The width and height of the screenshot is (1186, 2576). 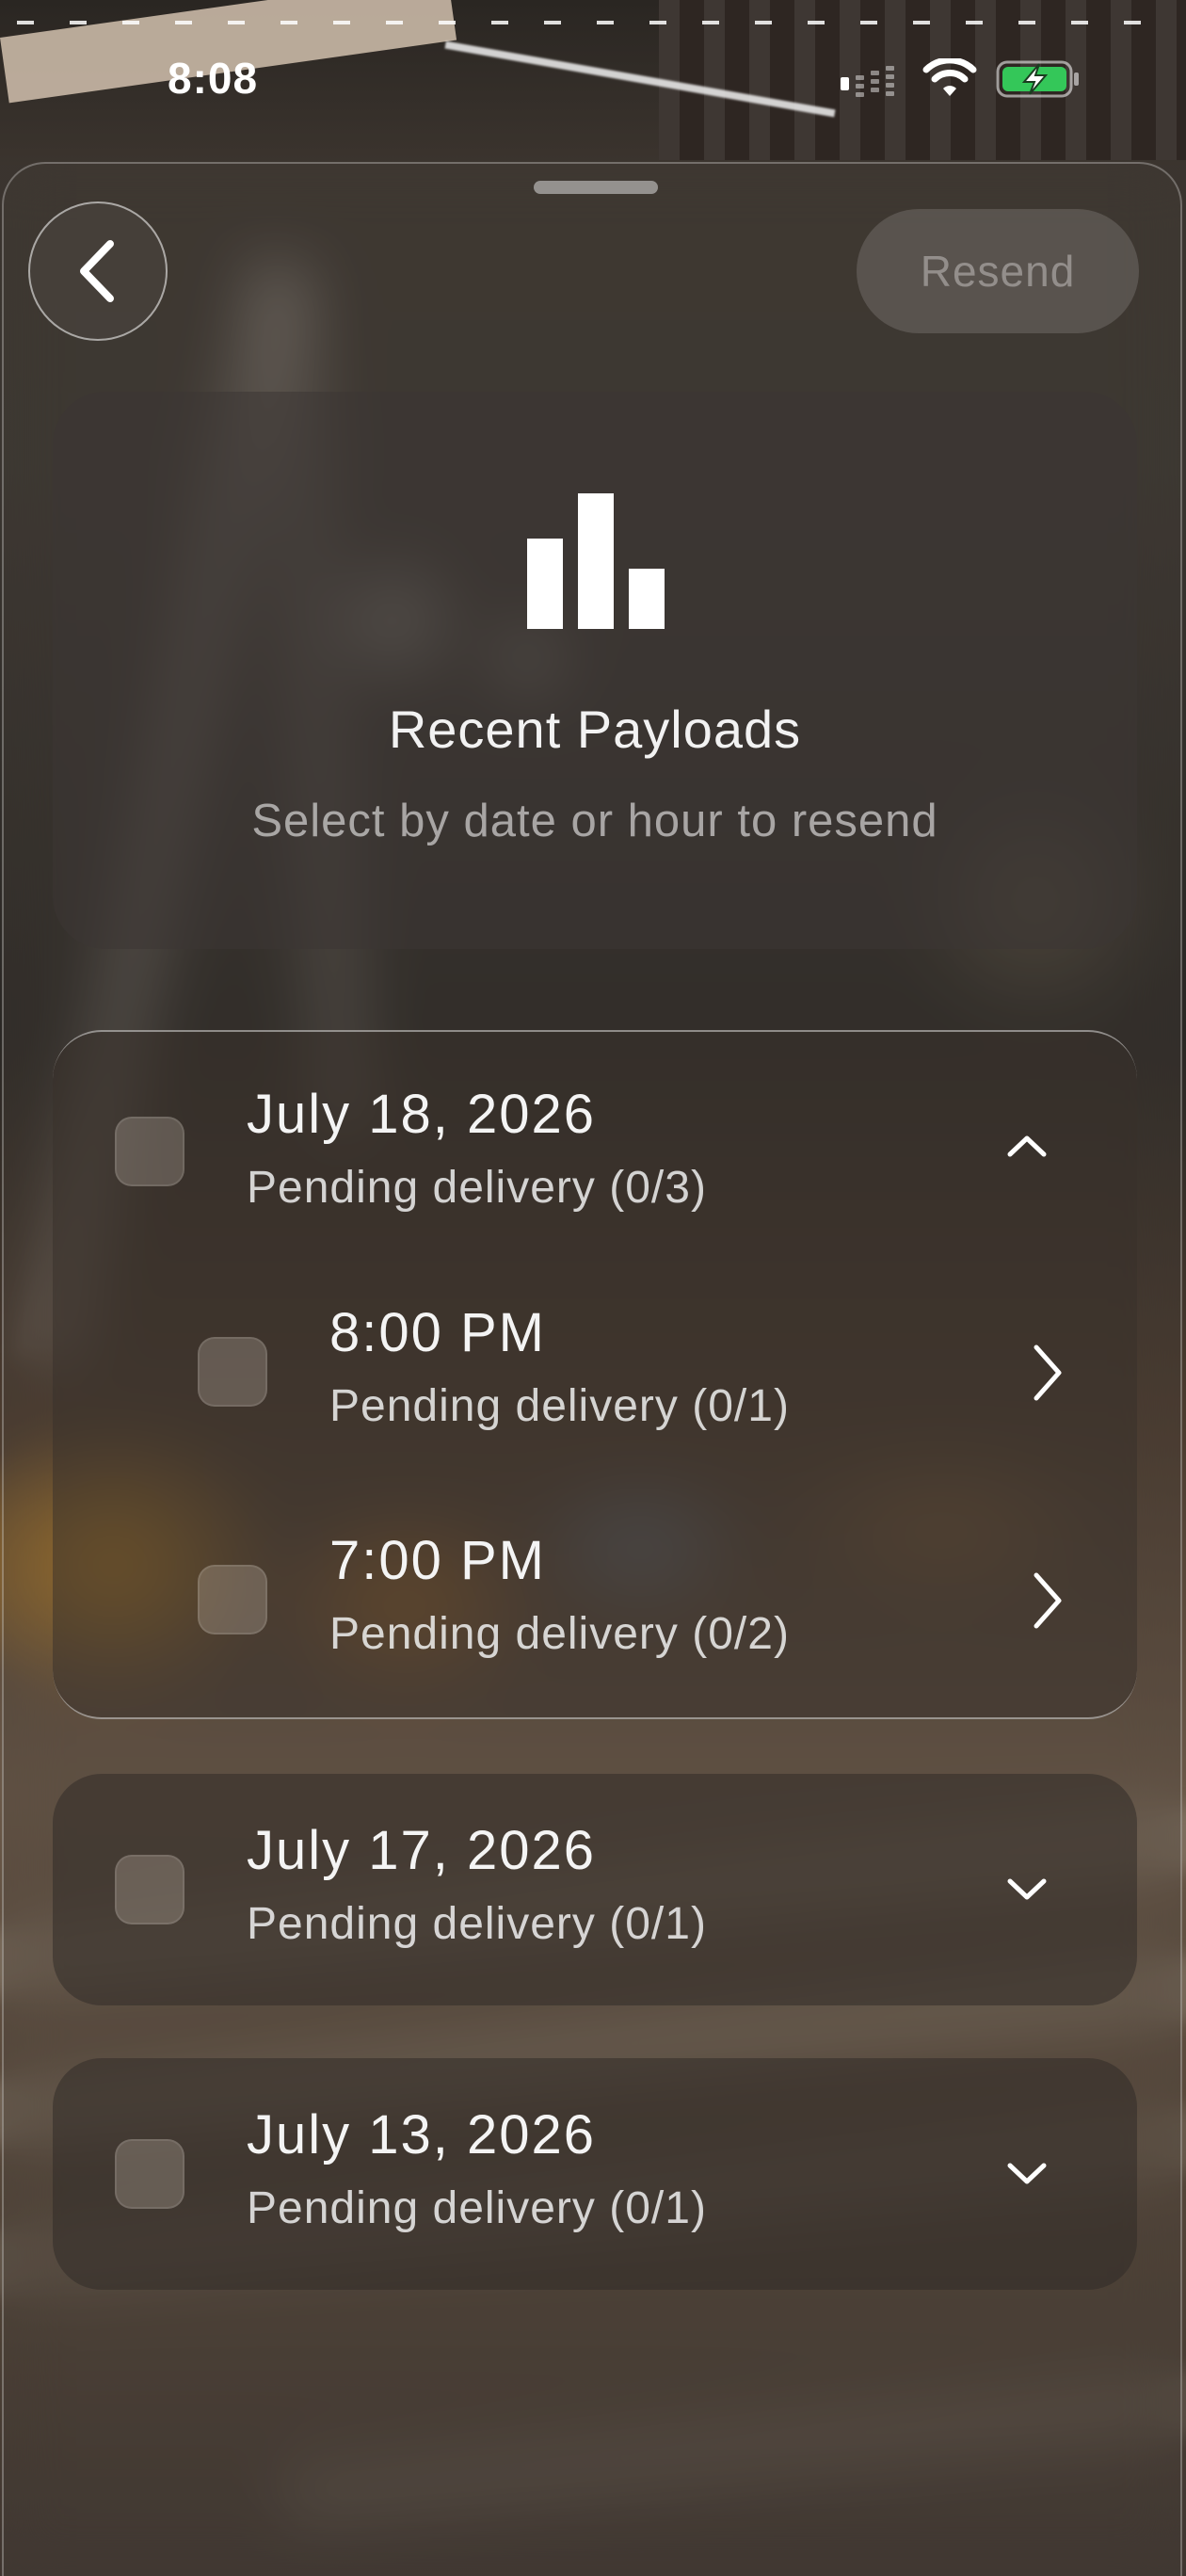 I want to click on date-label: July 17, 2026, so click(x=422, y=1850).